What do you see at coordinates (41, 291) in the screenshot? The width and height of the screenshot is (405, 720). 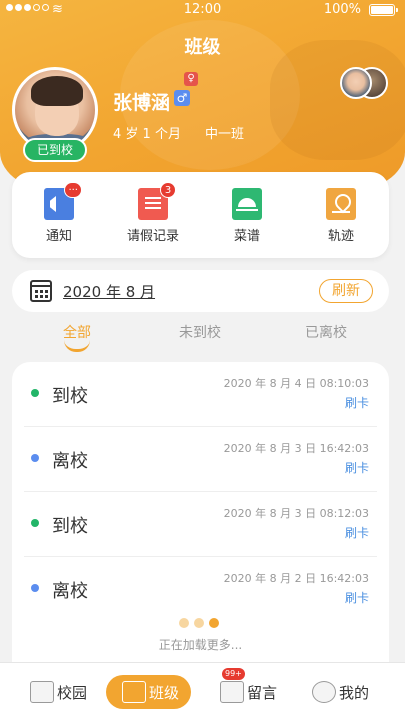 I see `calendar-icon` at bounding box center [41, 291].